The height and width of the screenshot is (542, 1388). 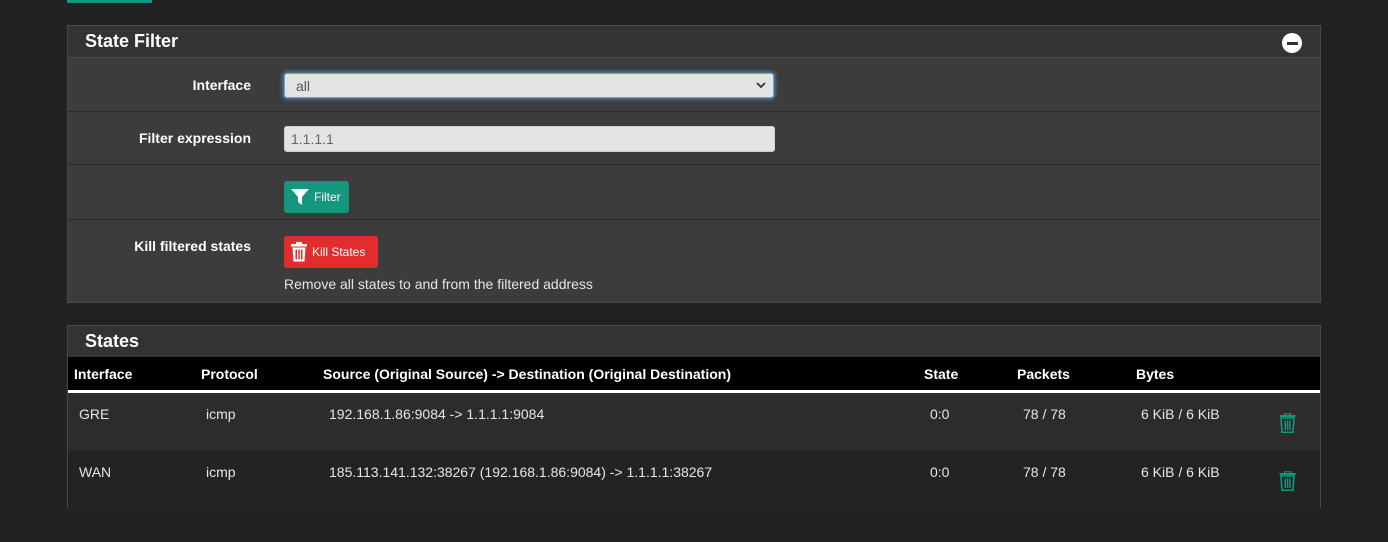 I want to click on cell-interface: GRE, so click(x=94, y=414).